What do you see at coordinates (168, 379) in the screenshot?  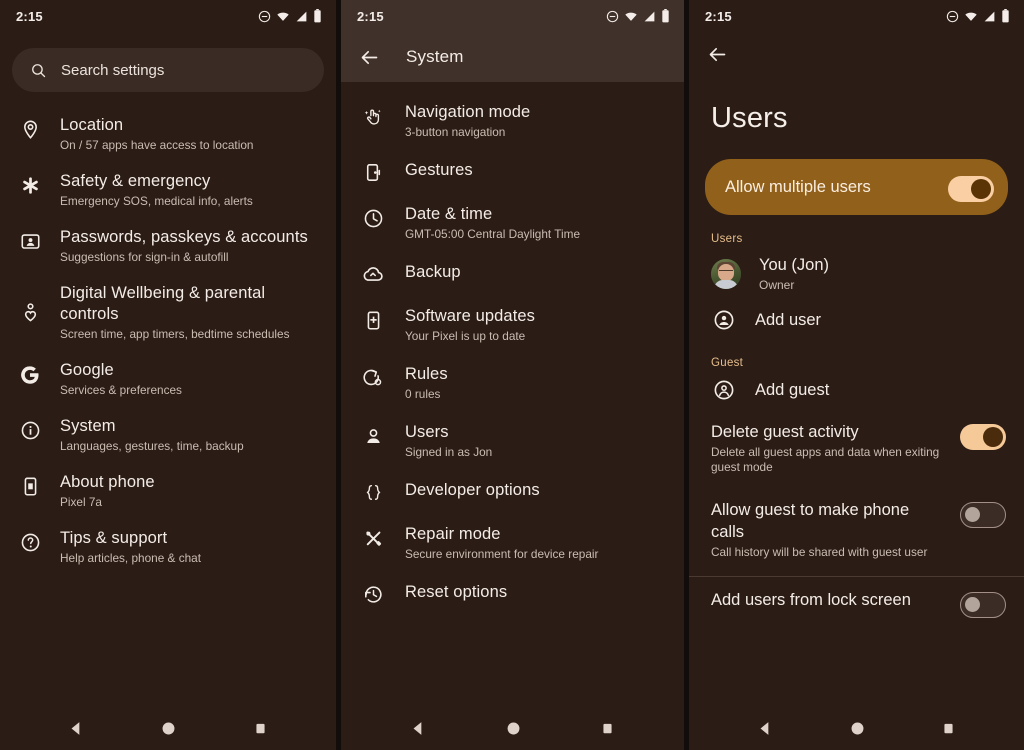 I see `settings-item-google: Google Services & preferences` at bounding box center [168, 379].